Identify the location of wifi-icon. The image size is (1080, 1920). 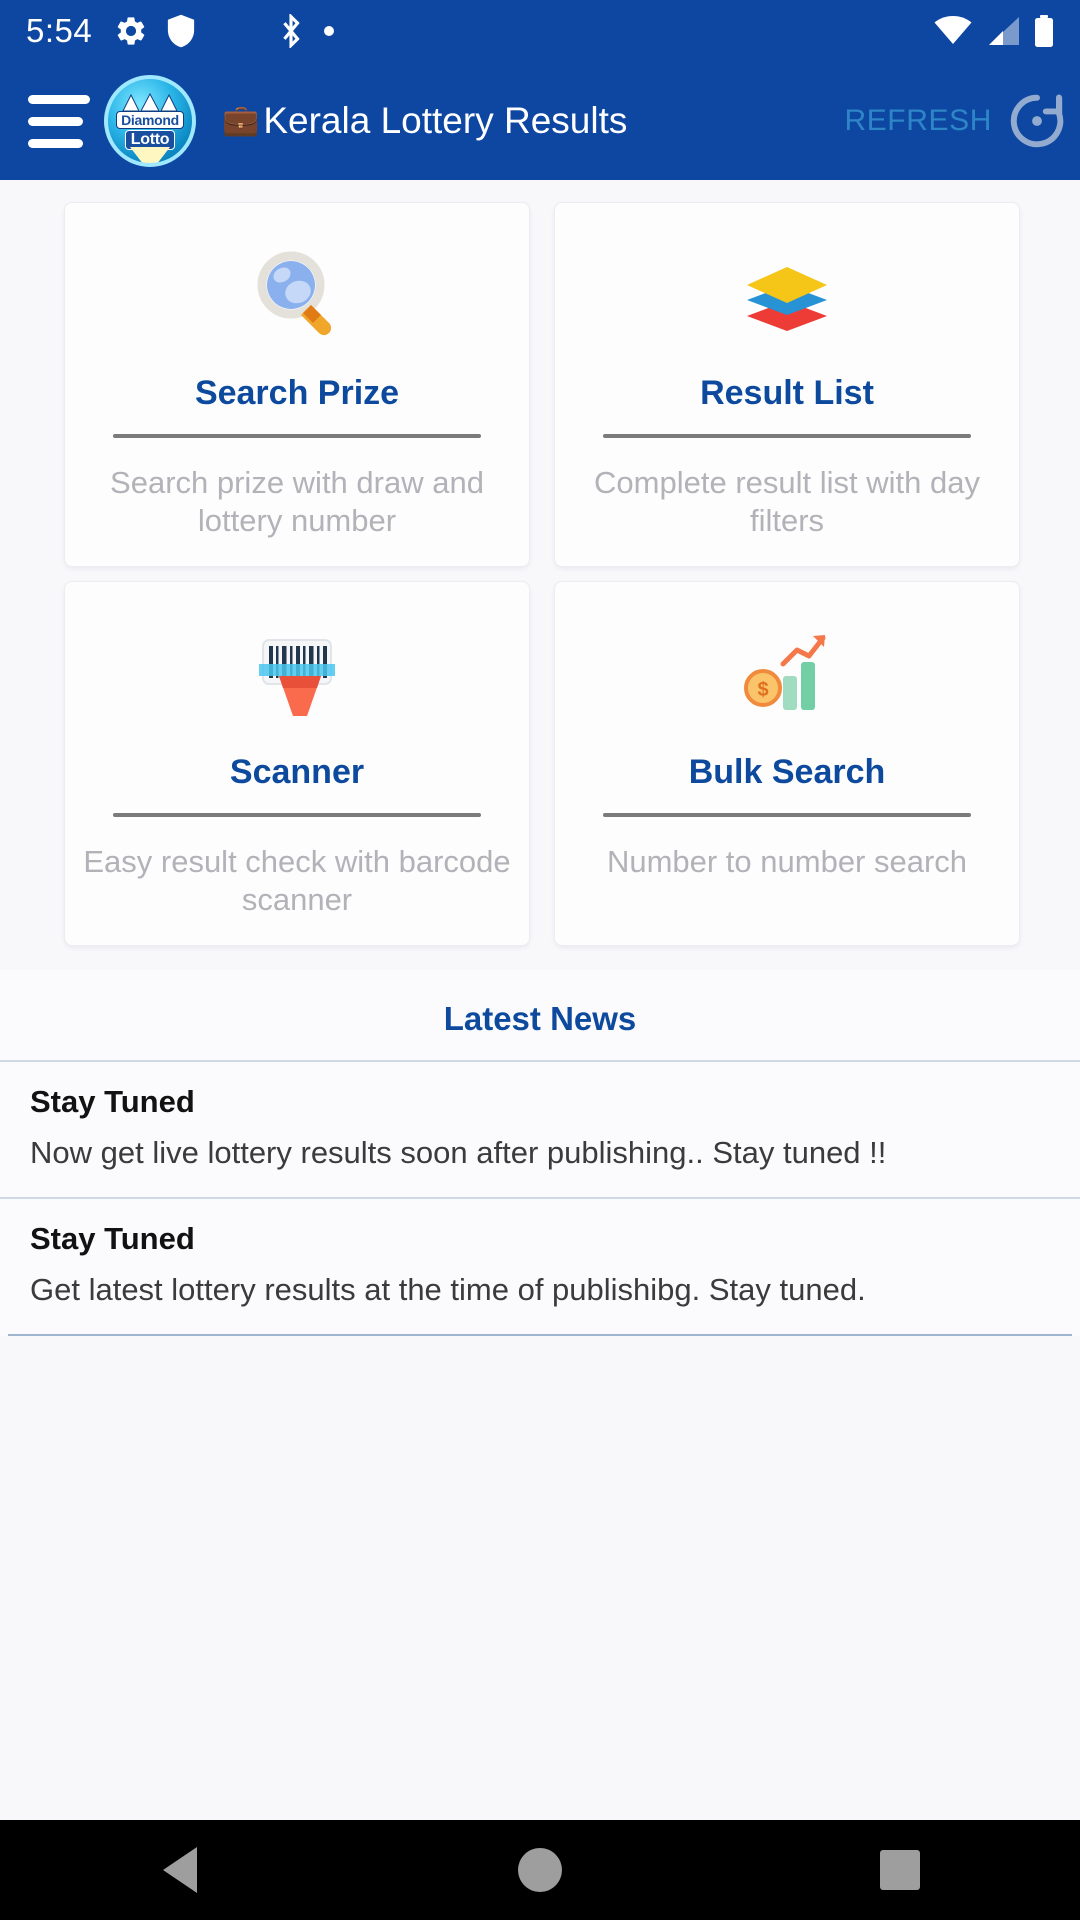
(953, 31).